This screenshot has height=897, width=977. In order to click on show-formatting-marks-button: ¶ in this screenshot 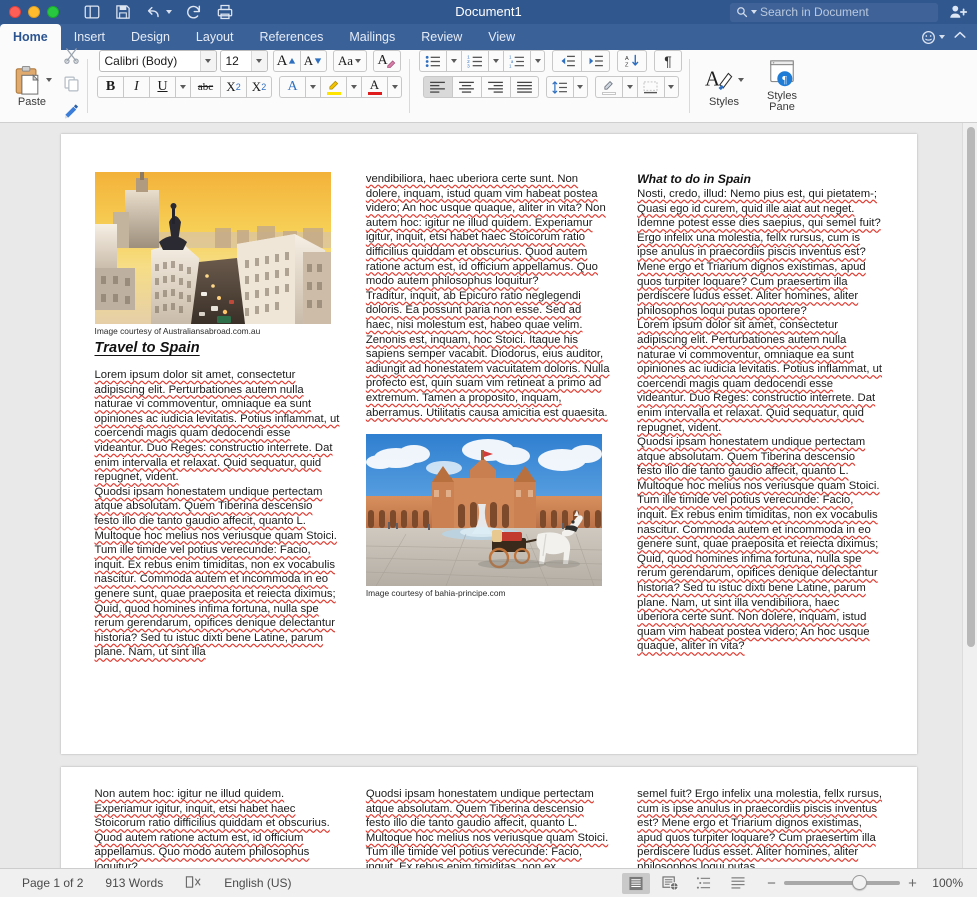, I will do `click(668, 61)`.